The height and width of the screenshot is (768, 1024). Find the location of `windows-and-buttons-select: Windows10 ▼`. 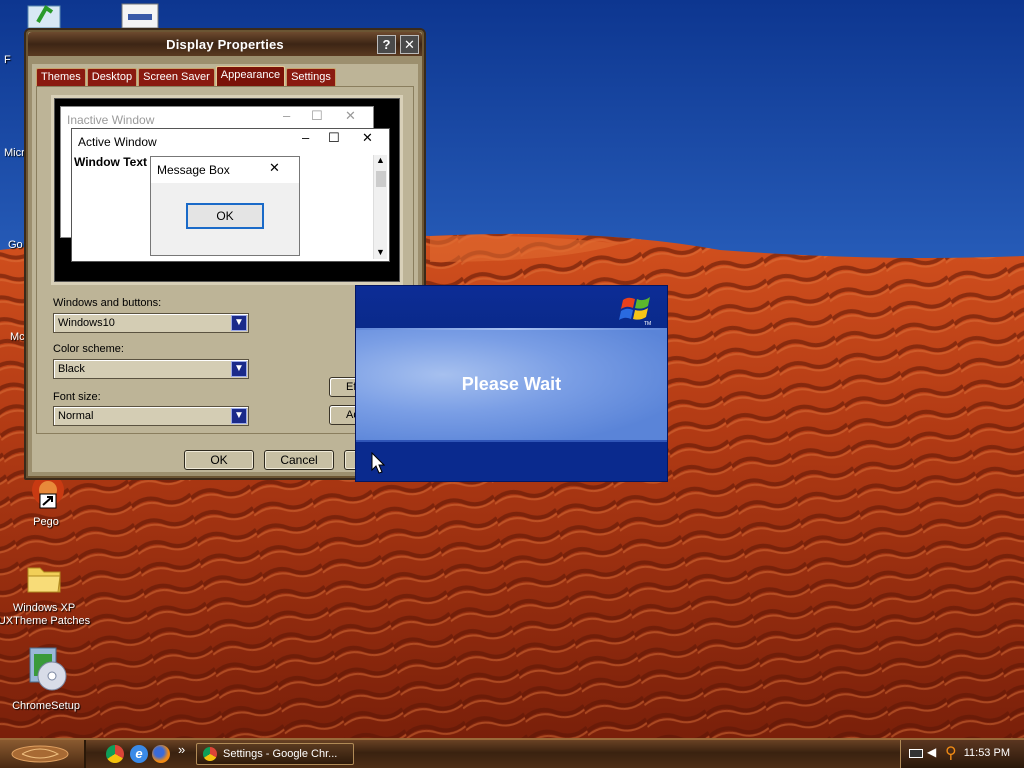

windows-and-buttons-select: Windows10 ▼ is located at coordinates (151, 323).